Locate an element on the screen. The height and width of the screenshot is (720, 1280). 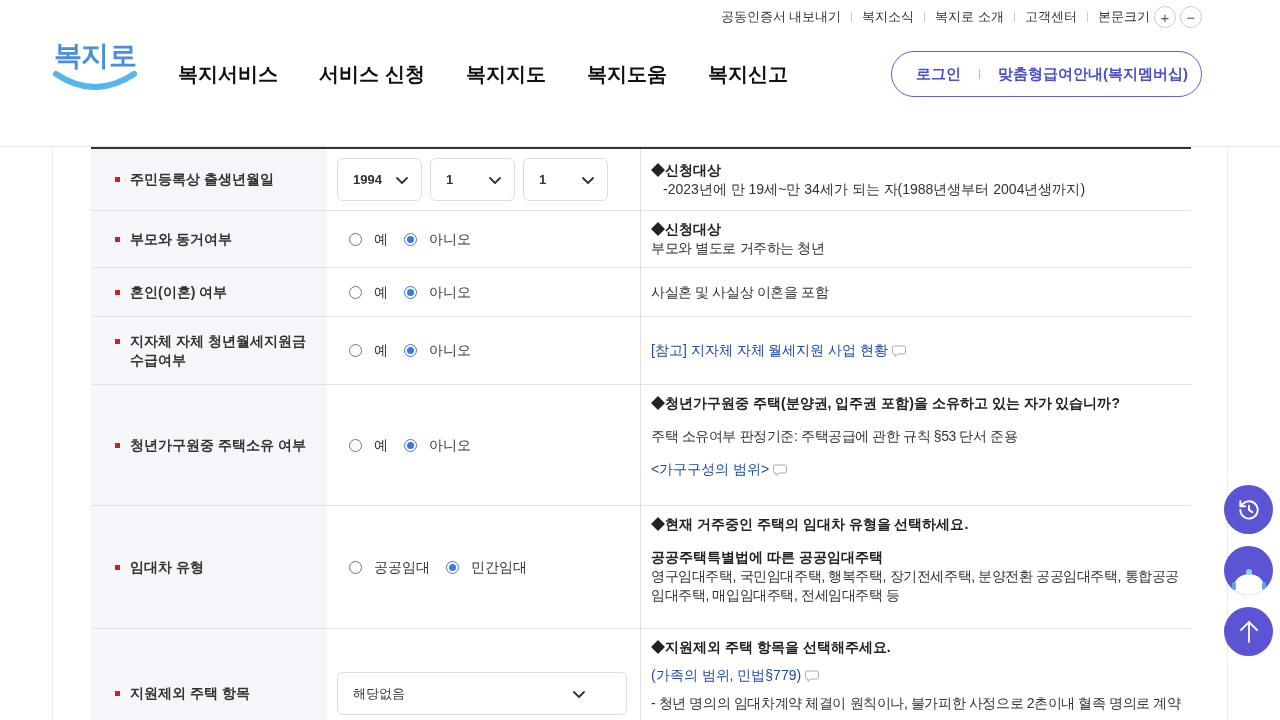
mascot-icon is located at coordinates (1248, 581).